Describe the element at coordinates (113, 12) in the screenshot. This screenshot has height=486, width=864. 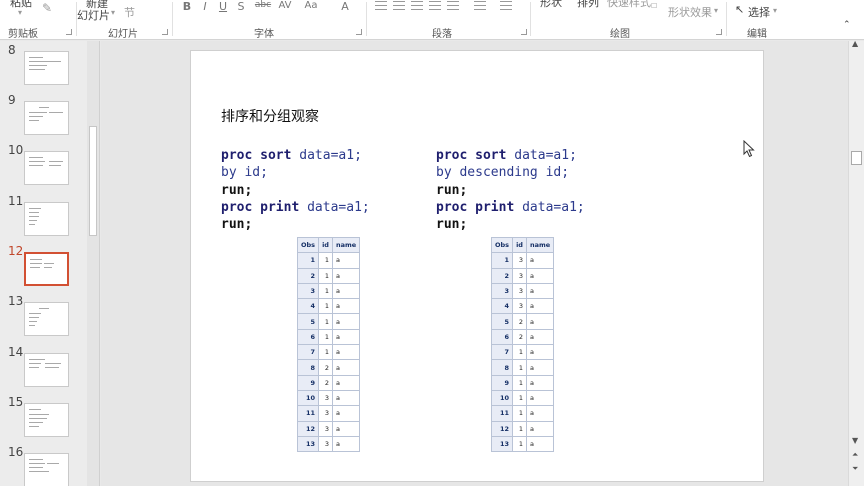
I see `new-slide-dropdown-icon: ▾` at that location.